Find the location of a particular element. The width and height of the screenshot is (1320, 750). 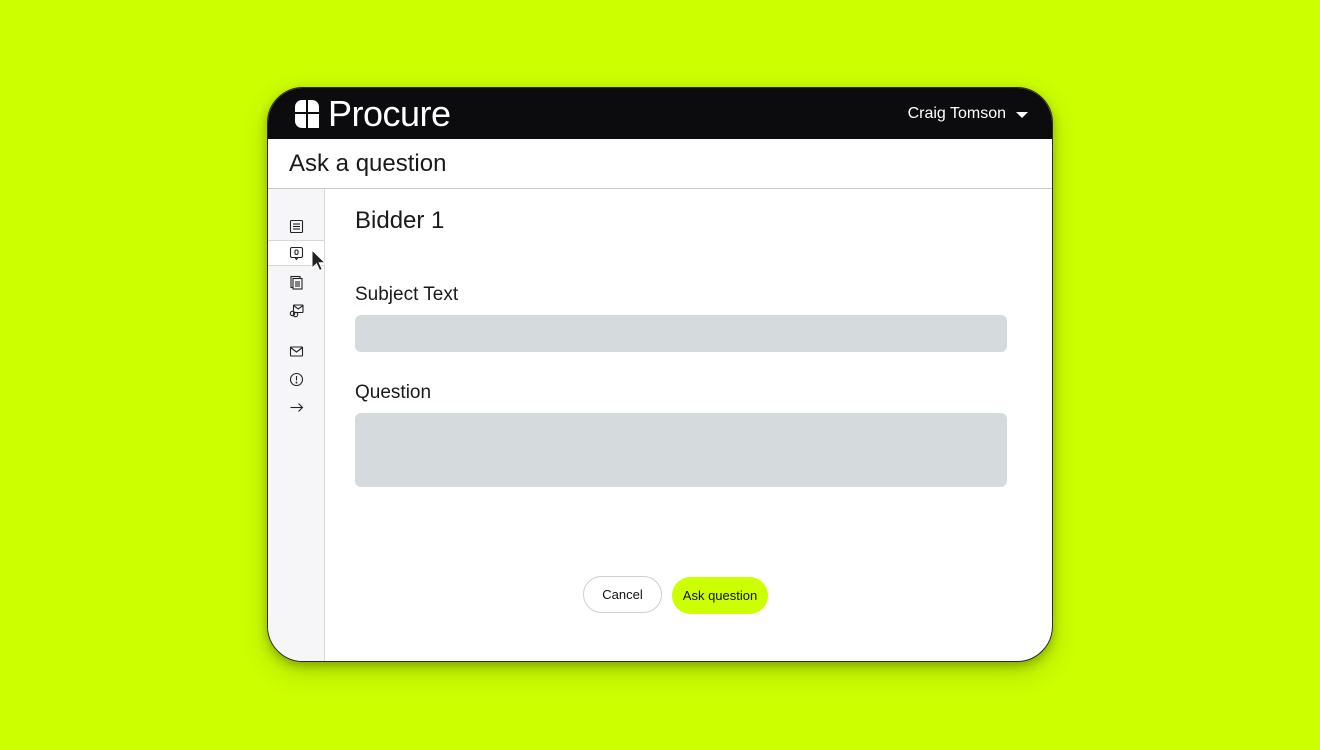

cancel-button: Cancel is located at coordinates (622, 594).